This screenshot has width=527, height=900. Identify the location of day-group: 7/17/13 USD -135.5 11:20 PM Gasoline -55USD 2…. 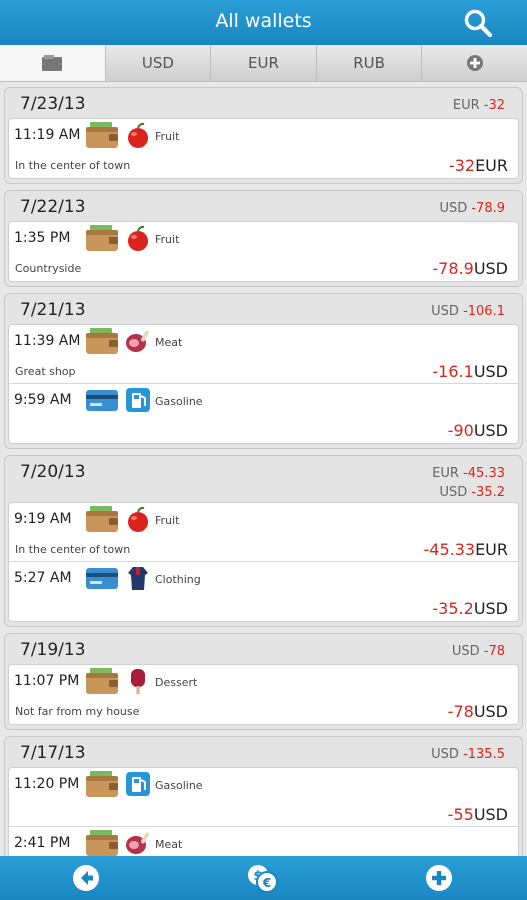
(263, 796).